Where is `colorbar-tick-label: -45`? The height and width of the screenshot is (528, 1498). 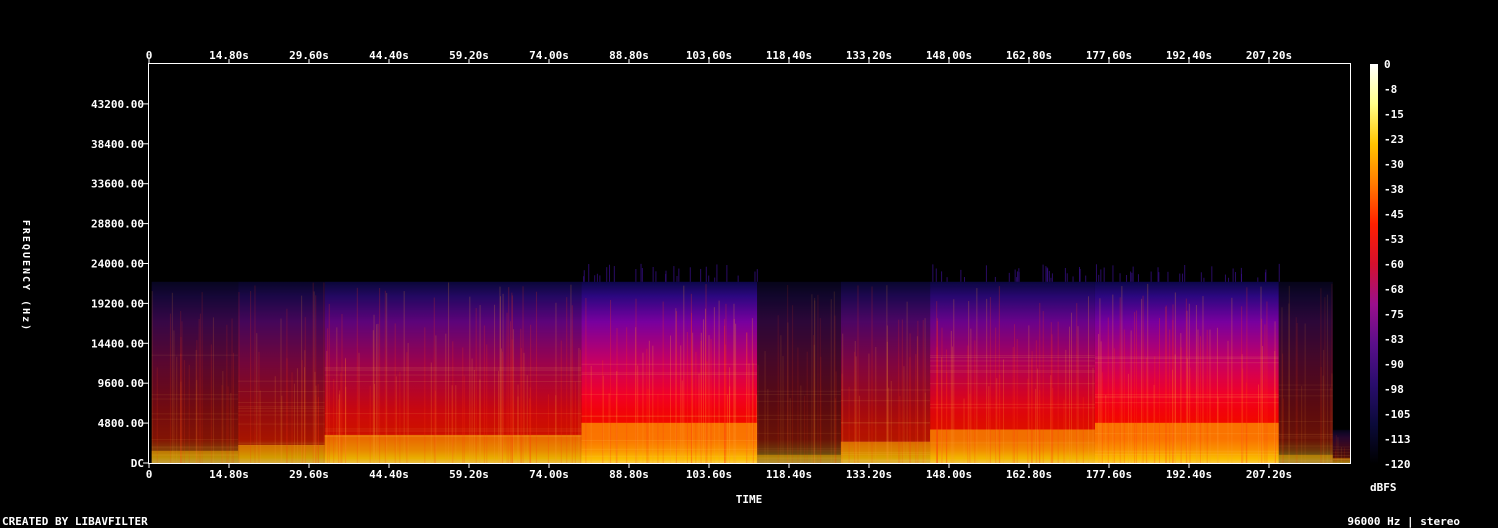
colorbar-tick-label: -45 is located at coordinates (1394, 214).